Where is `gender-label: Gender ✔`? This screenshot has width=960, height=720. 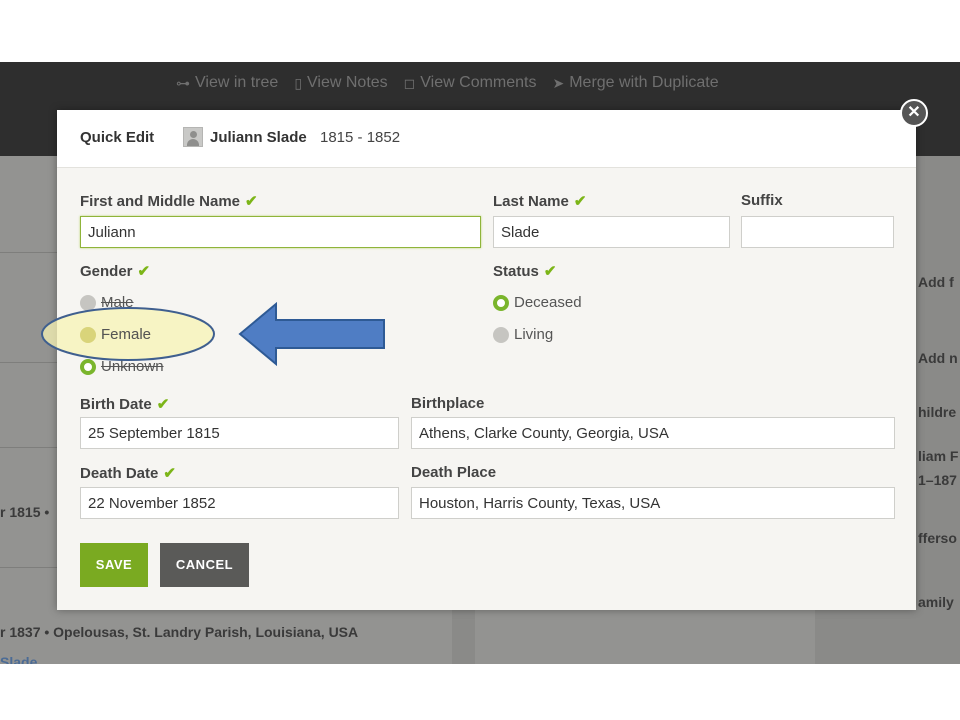 gender-label: Gender ✔ is located at coordinates (115, 271).